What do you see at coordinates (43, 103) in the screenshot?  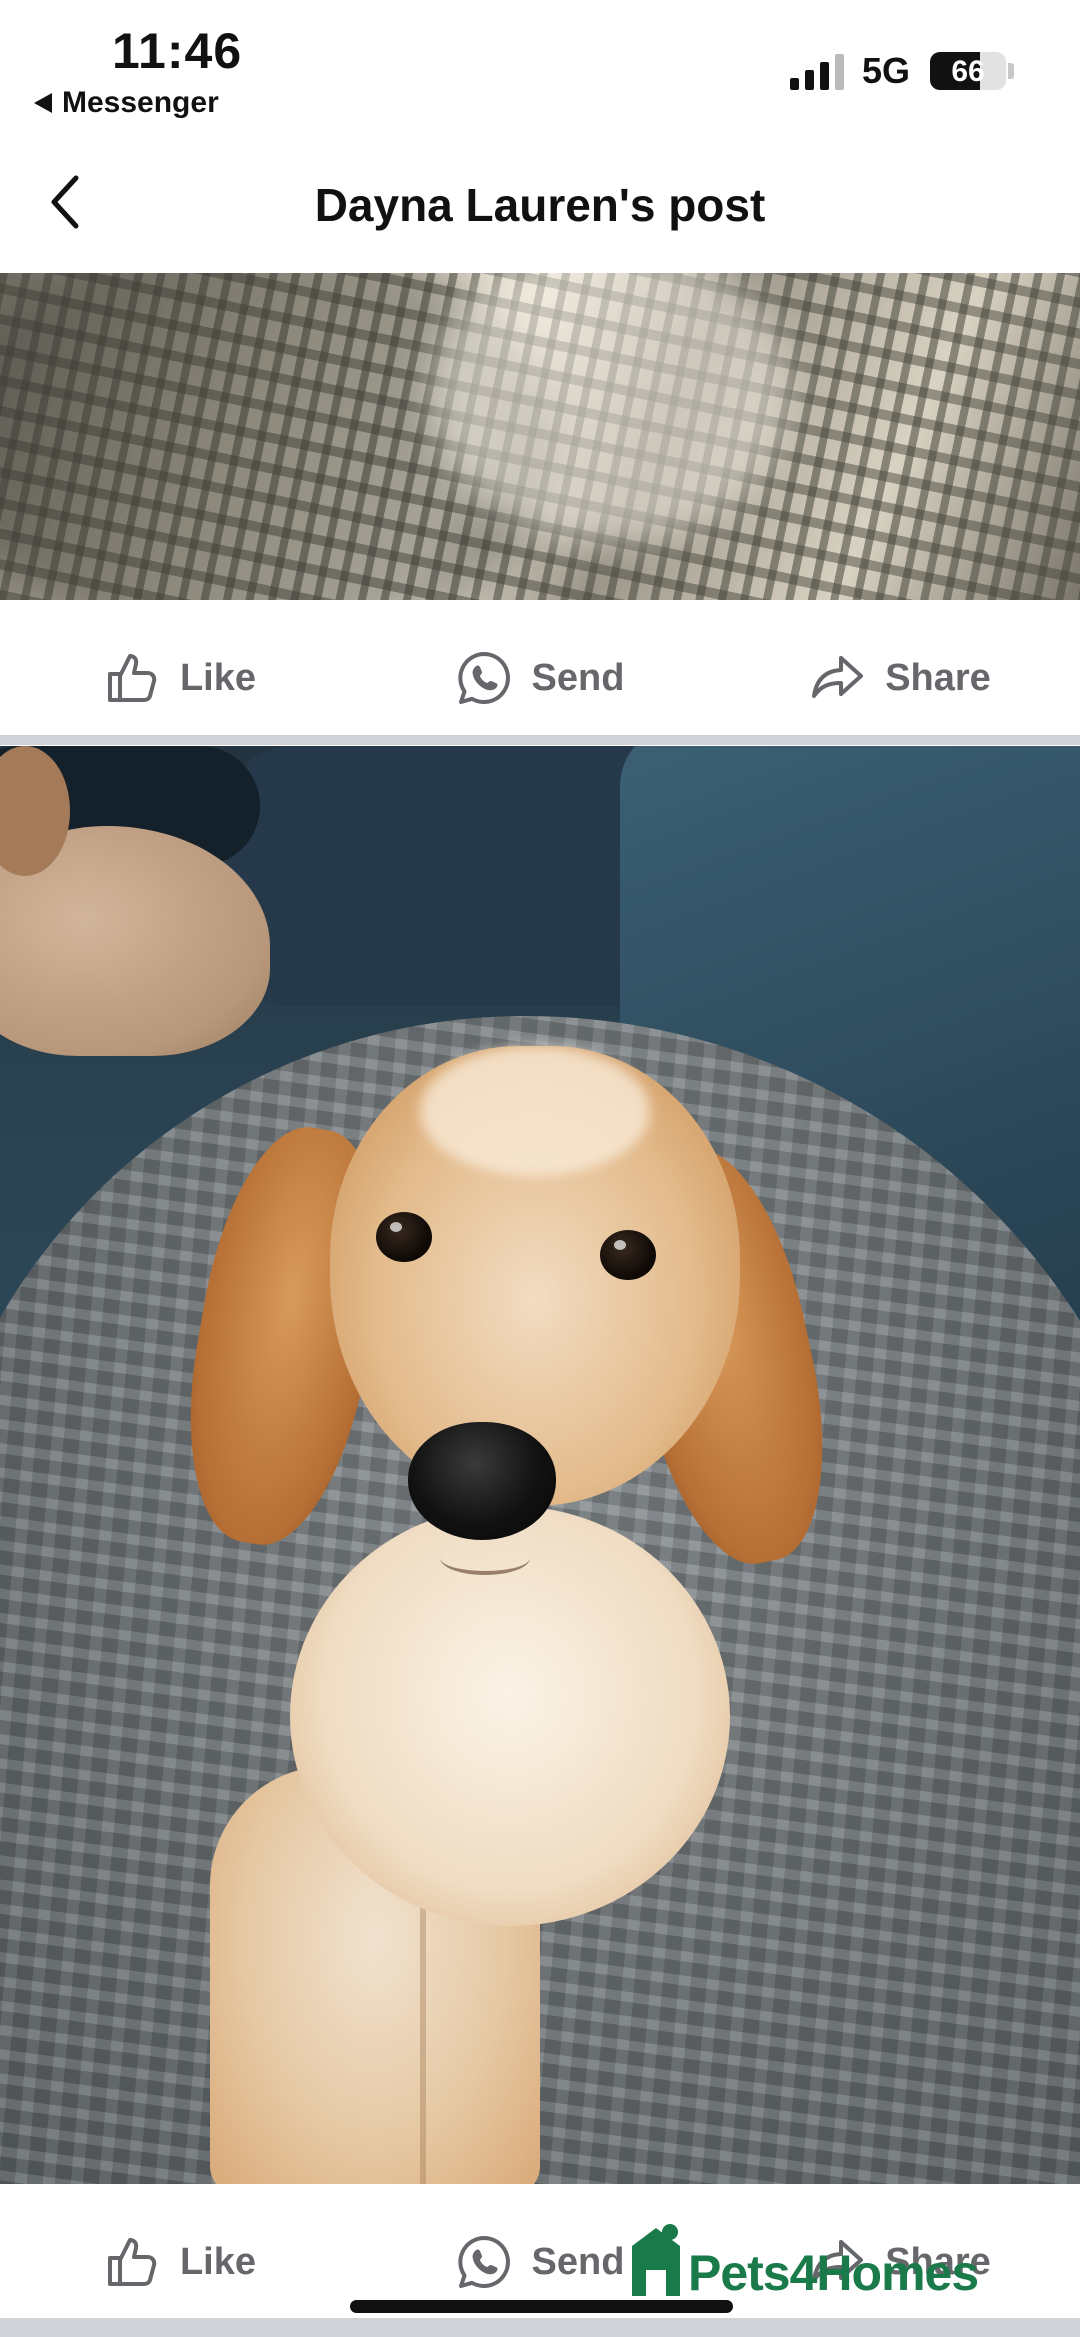 I see `back-triangle-icon` at bounding box center [43, 103].